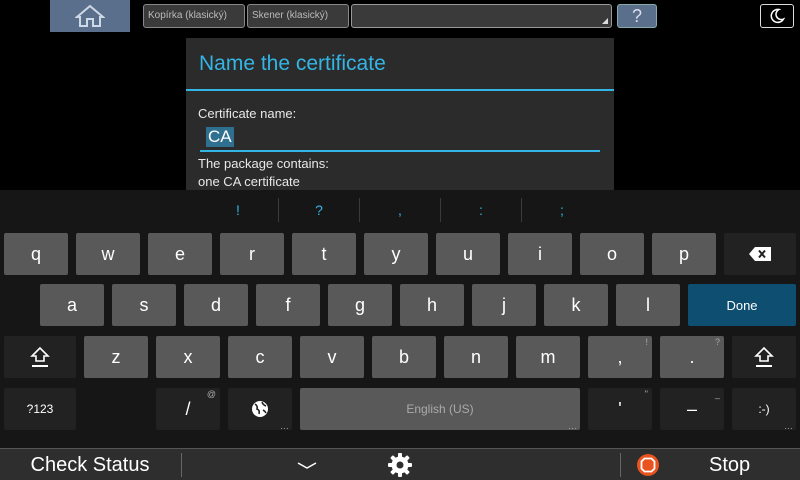  I want to click on key-e: e, so click(180, 254).